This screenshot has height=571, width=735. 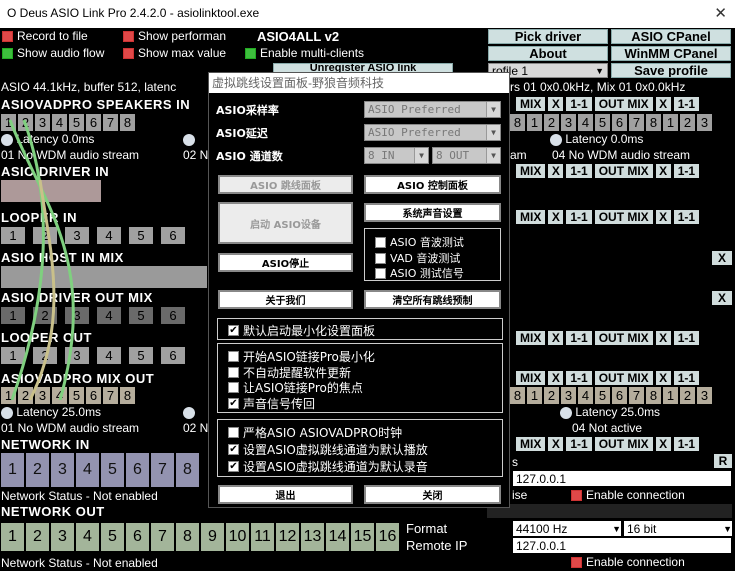 I want to click on sample-rate-select: ASIO Preferred ▼, so click(x=432, y=109).